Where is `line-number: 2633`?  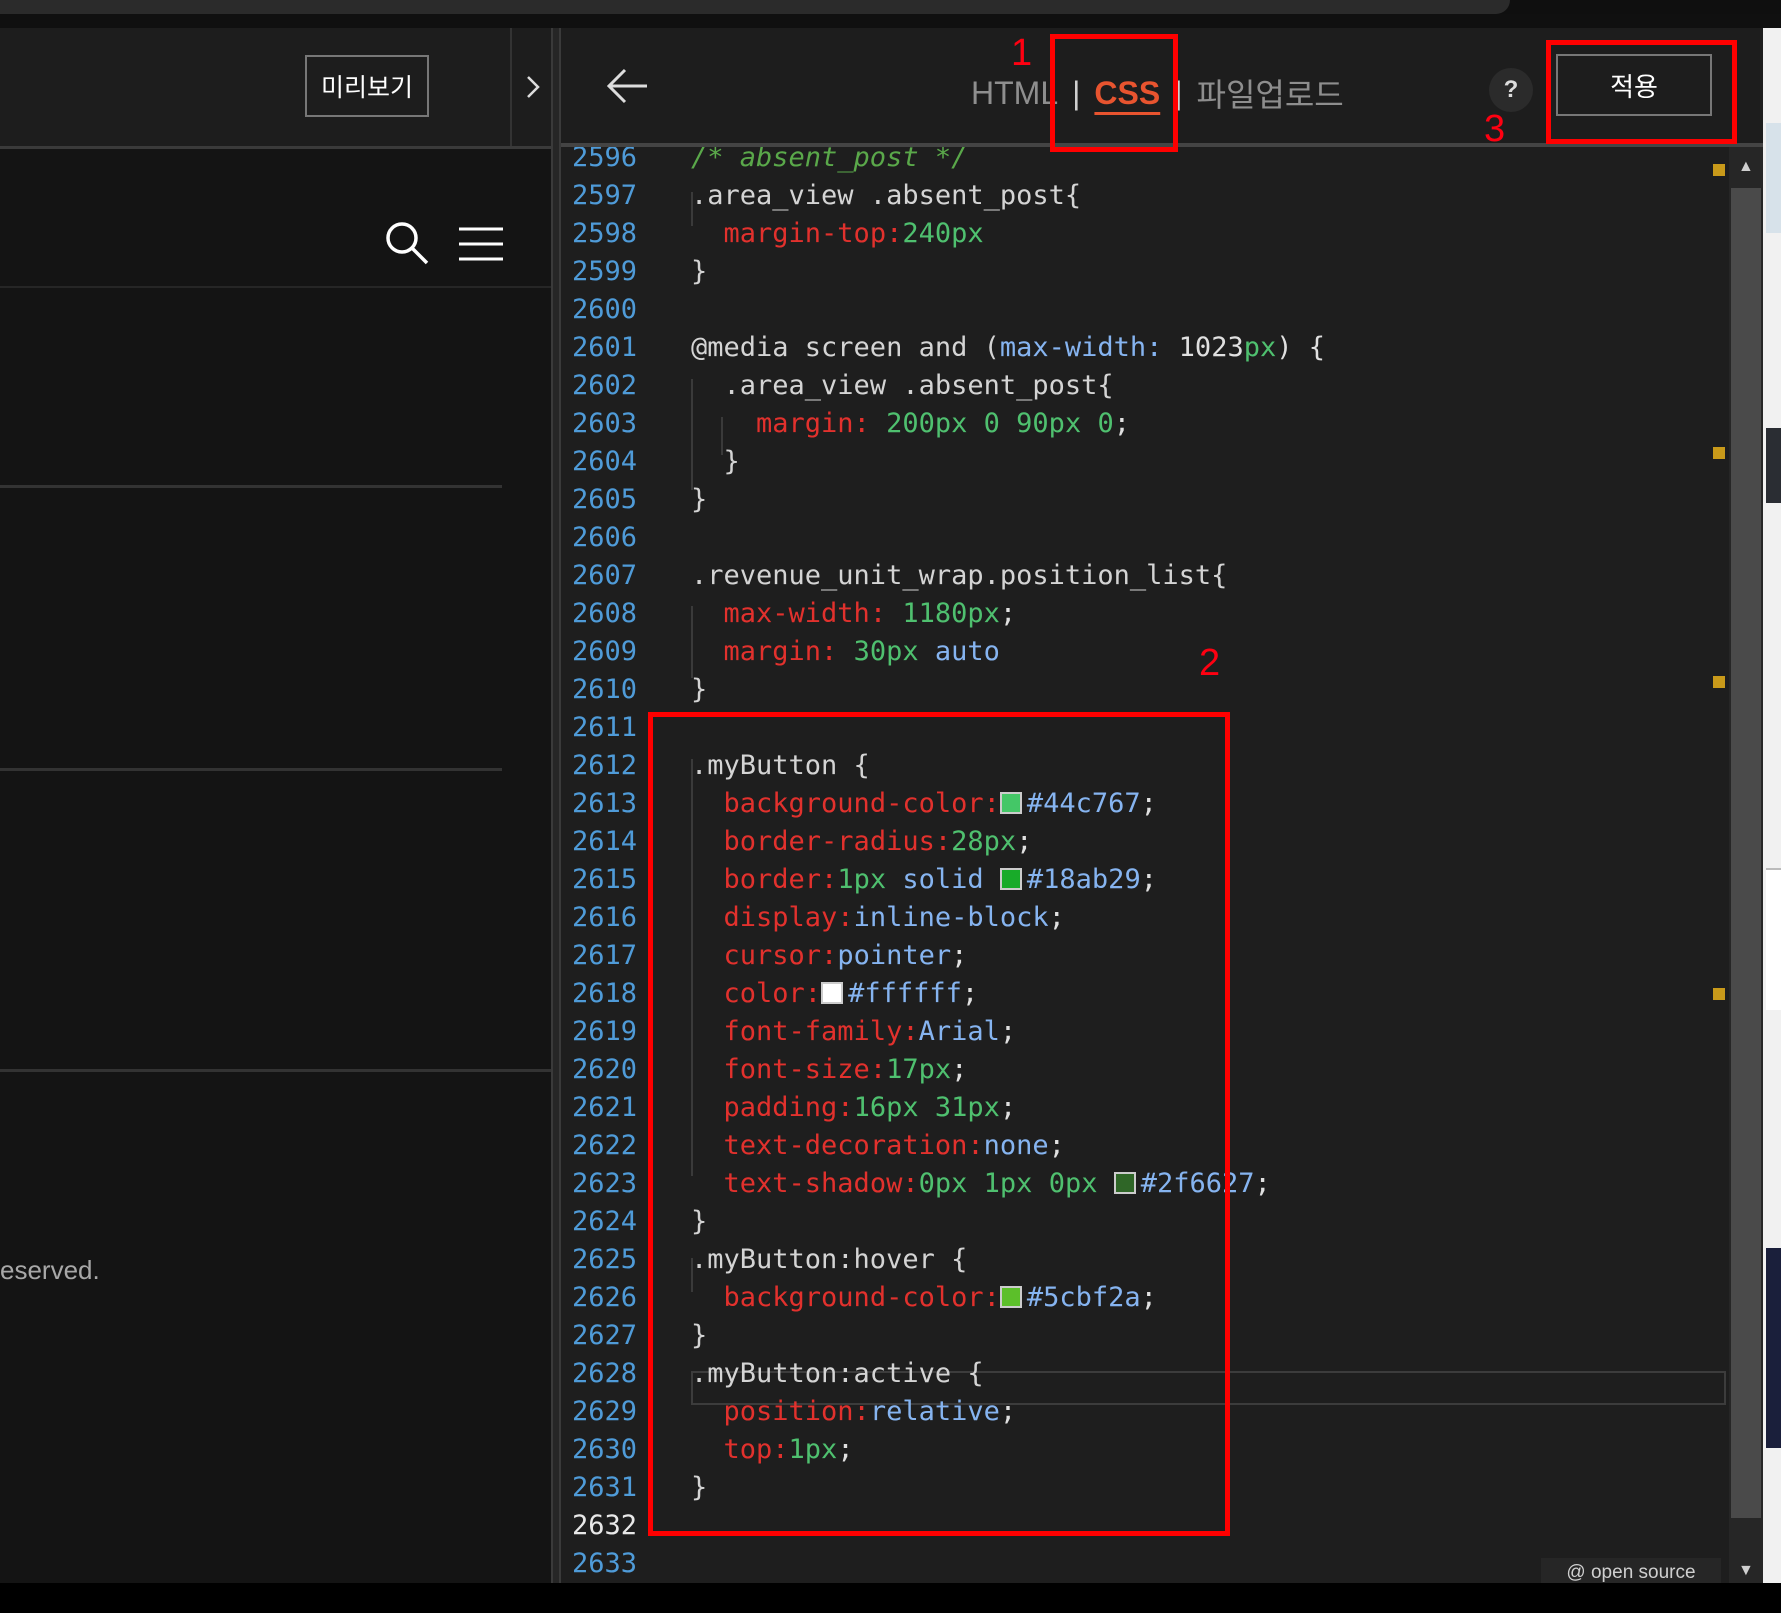
line-number: 2633 is located at coordinates (604, 1563).